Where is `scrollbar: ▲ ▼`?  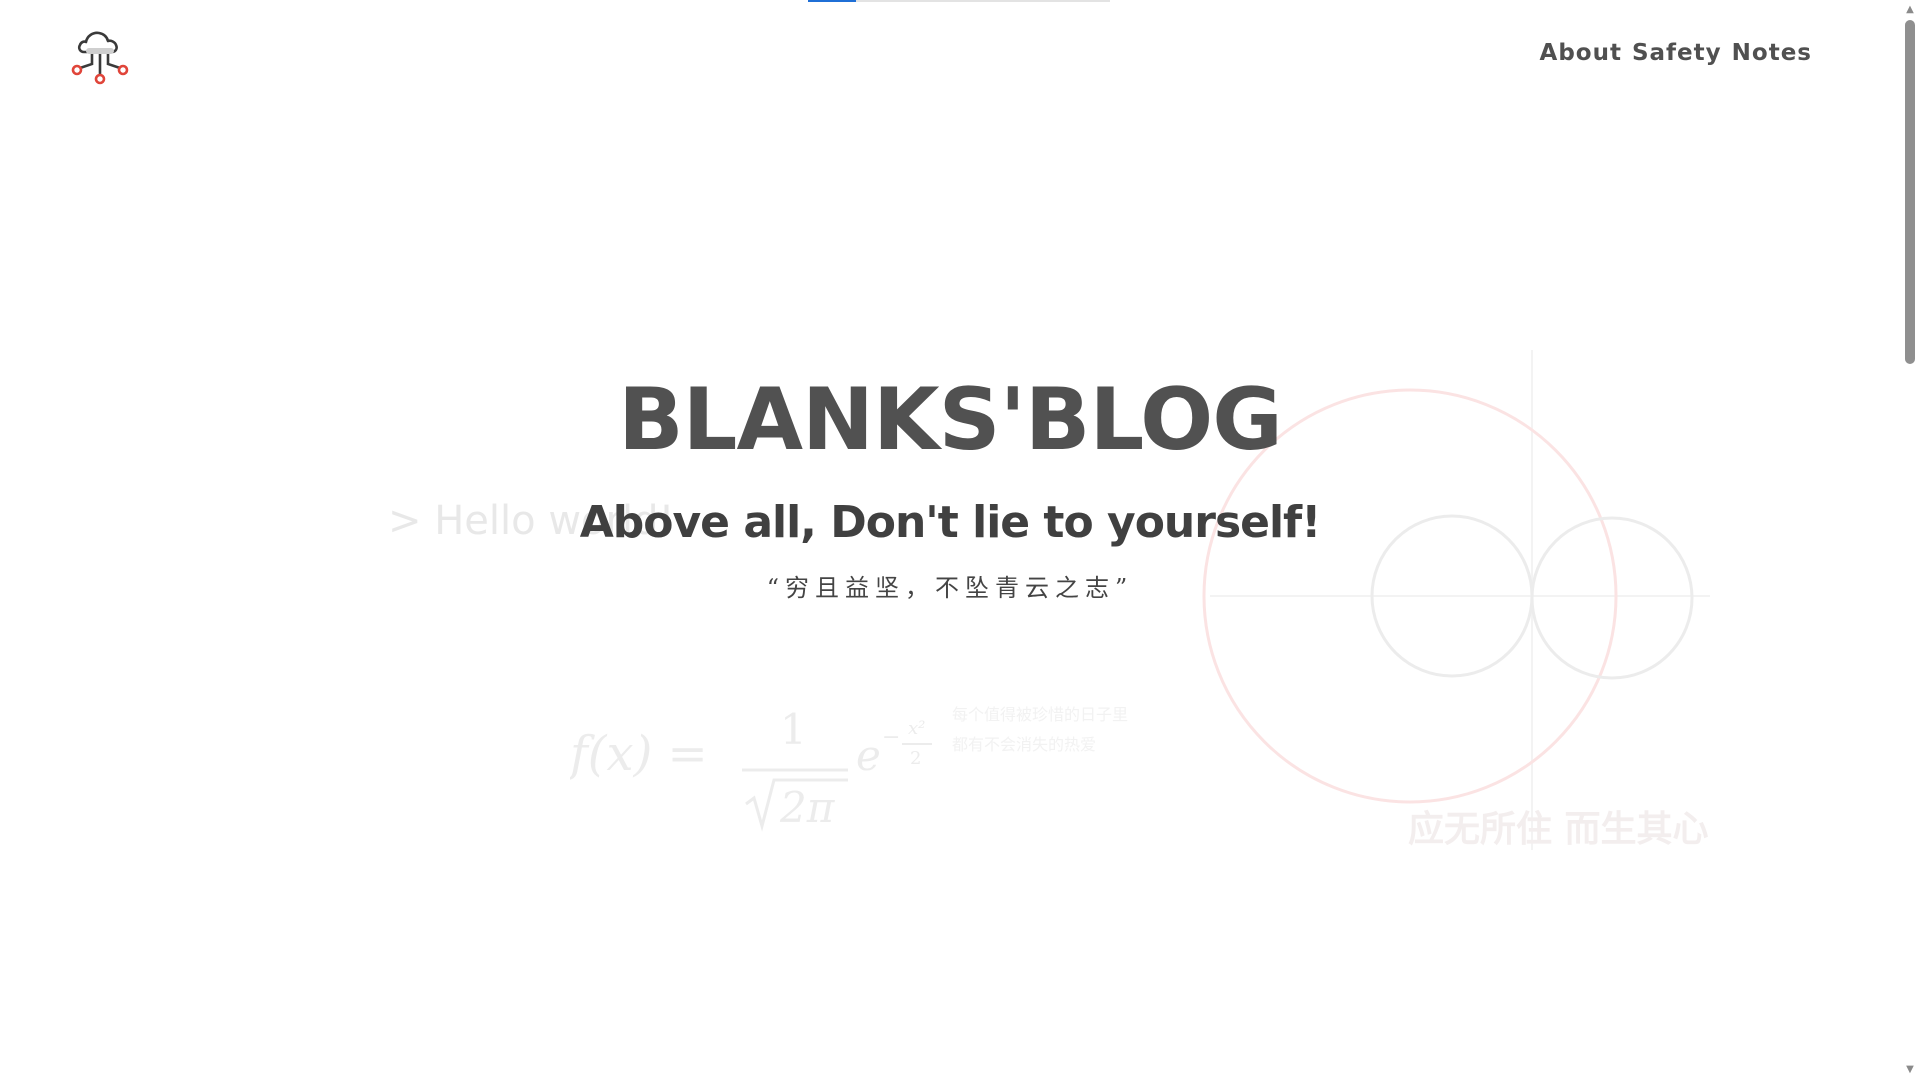
scrollbar: ▲ ▼ is located at coordinates (1910, 540).